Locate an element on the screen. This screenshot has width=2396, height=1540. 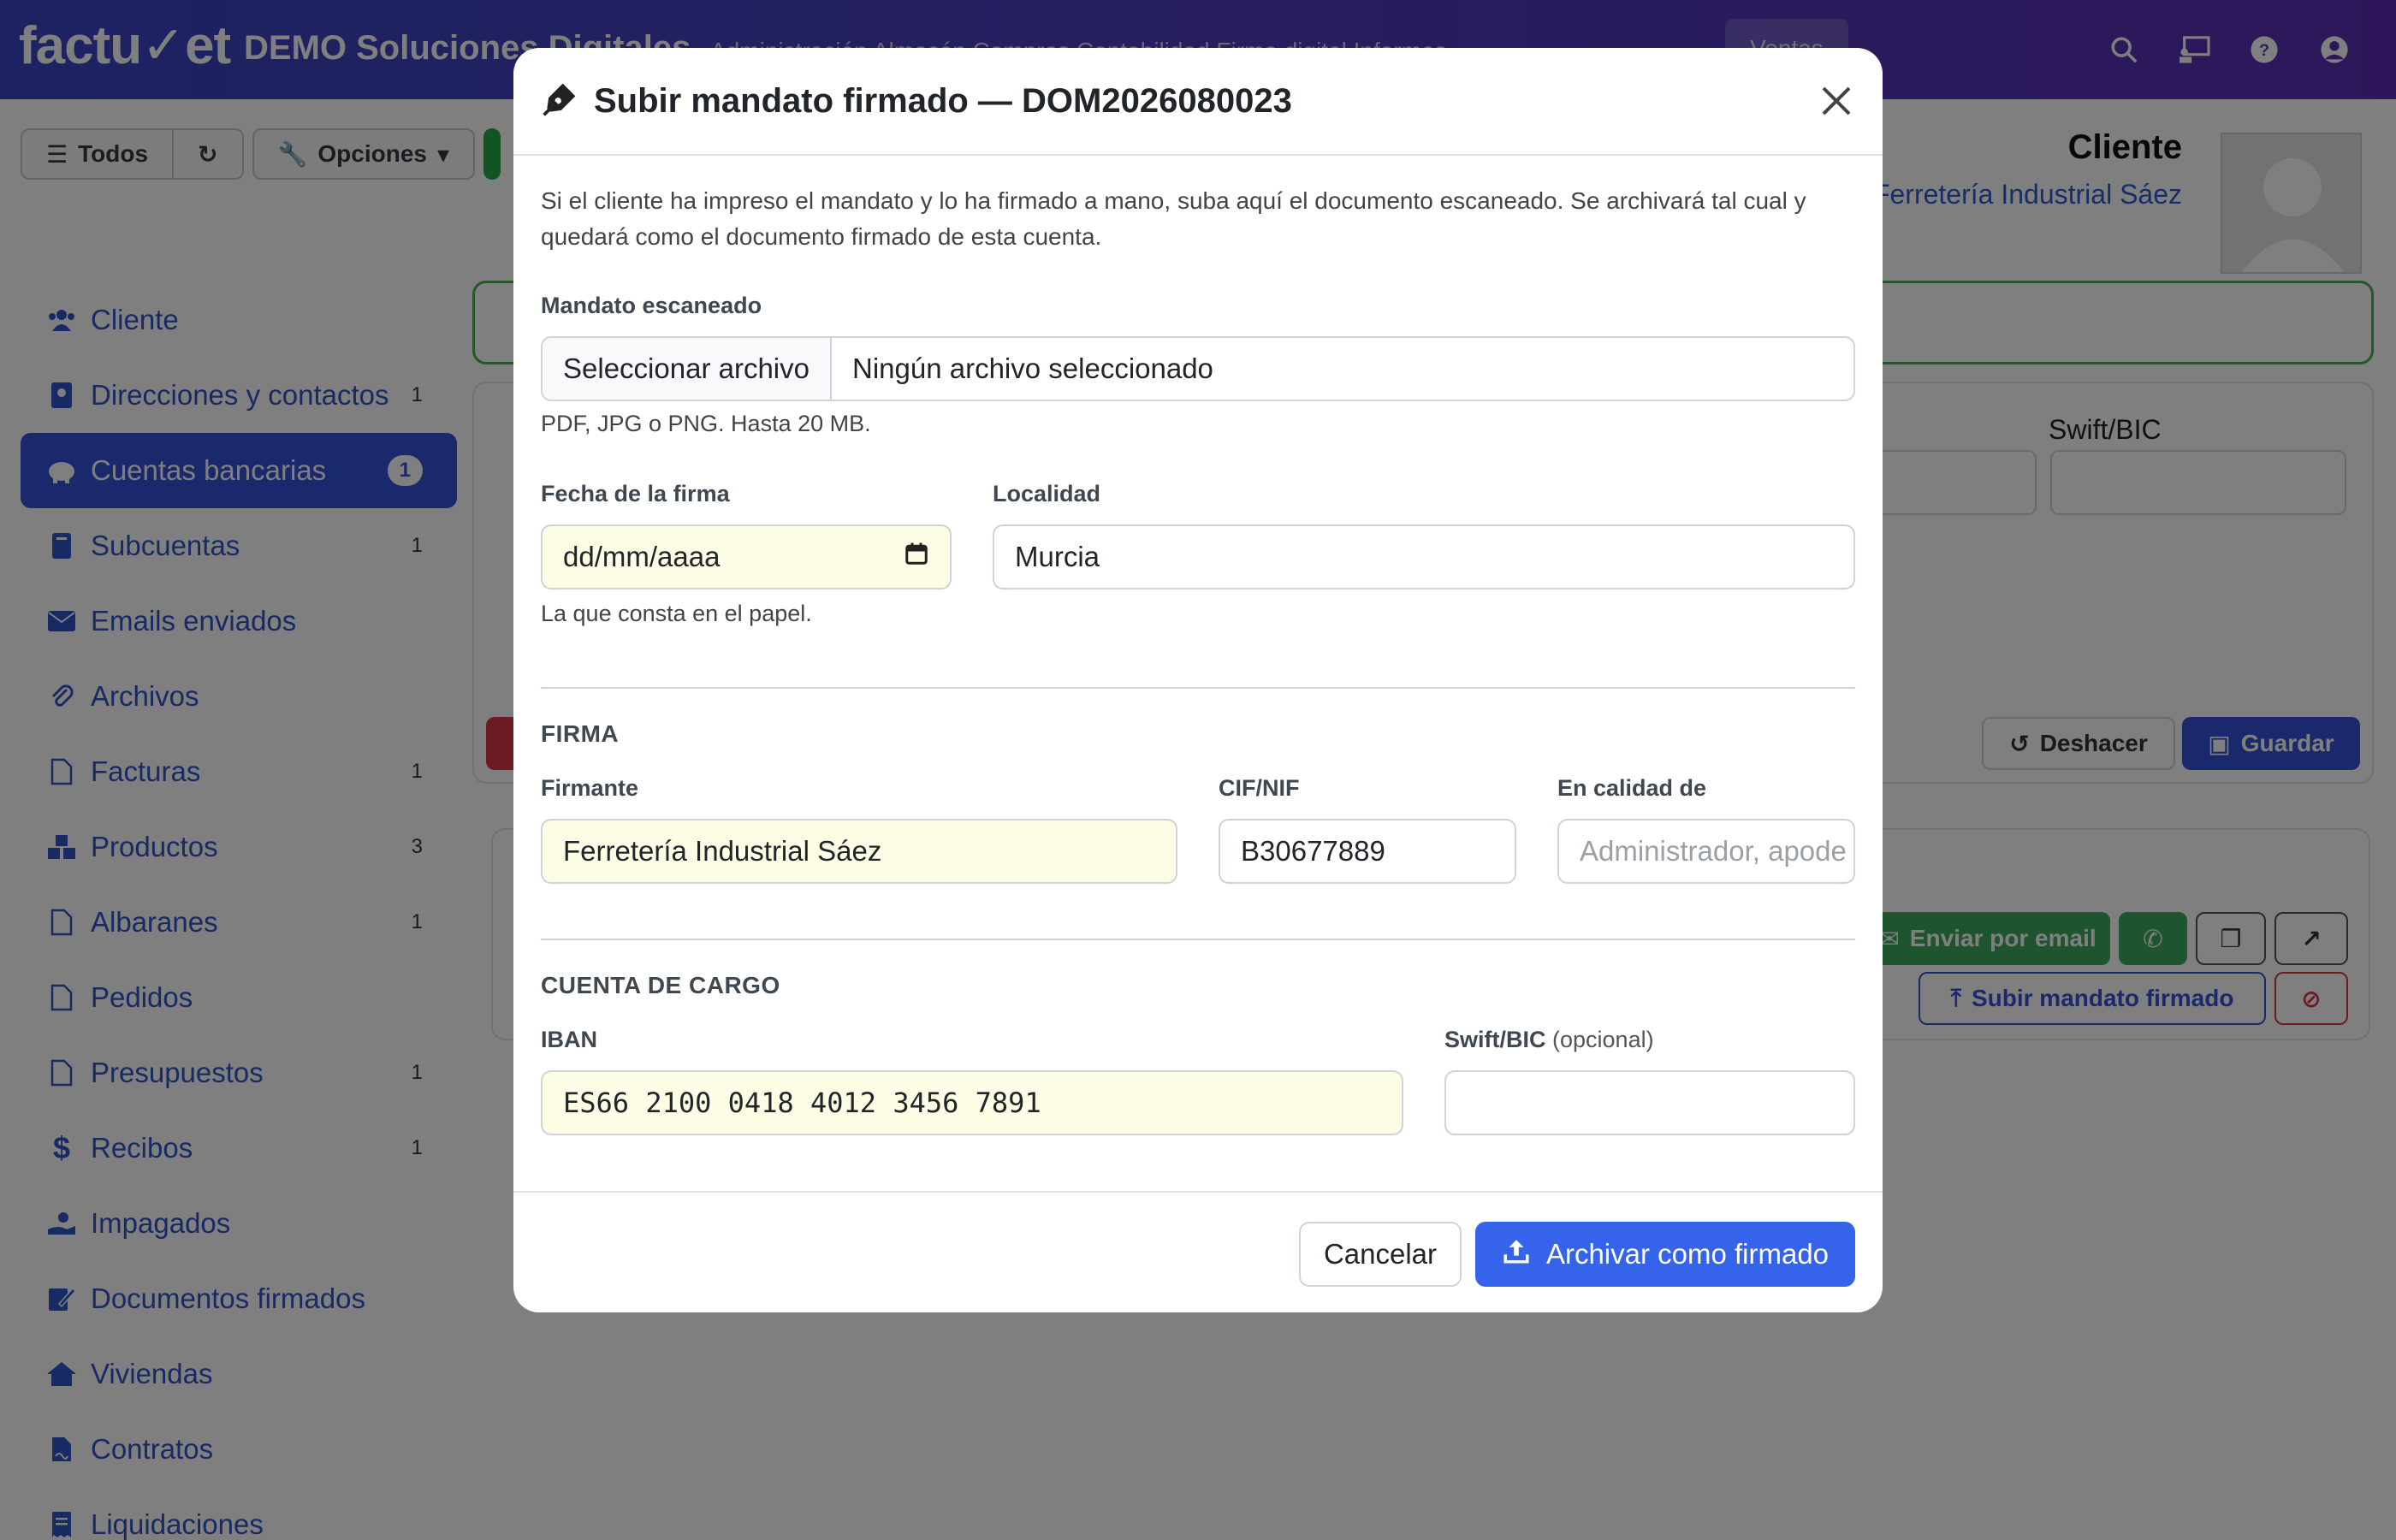
pen-nib-icon is located at coordinates (560, 101).